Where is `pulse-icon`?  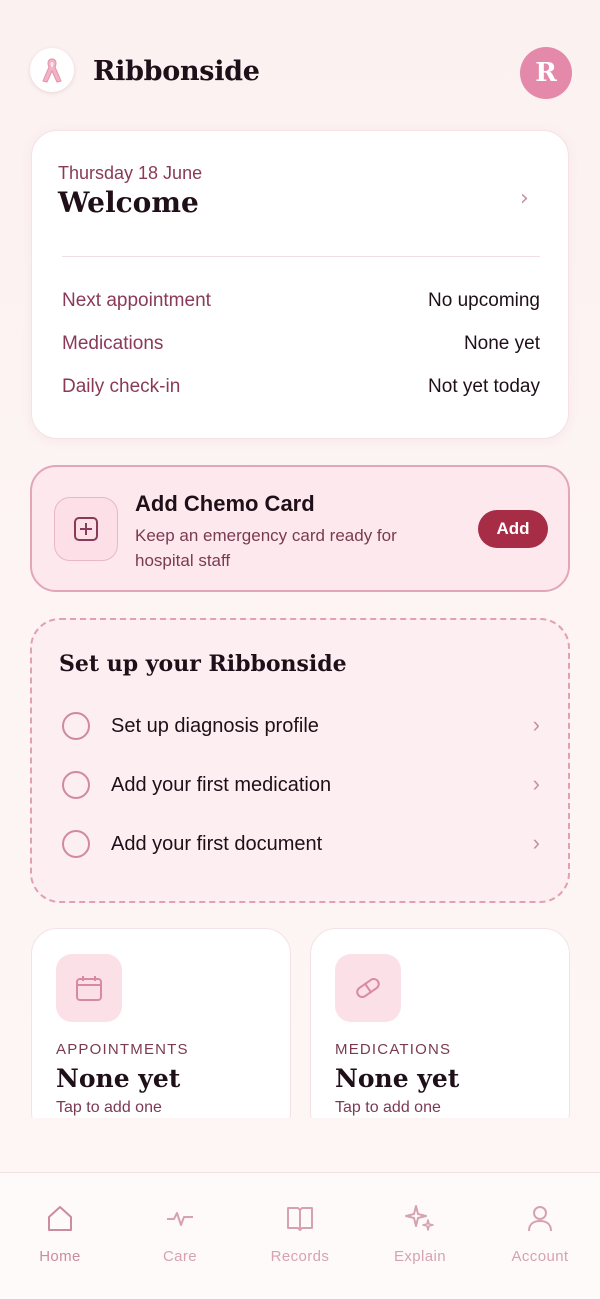
pulse-icon is located at coordinates (180, 1219).